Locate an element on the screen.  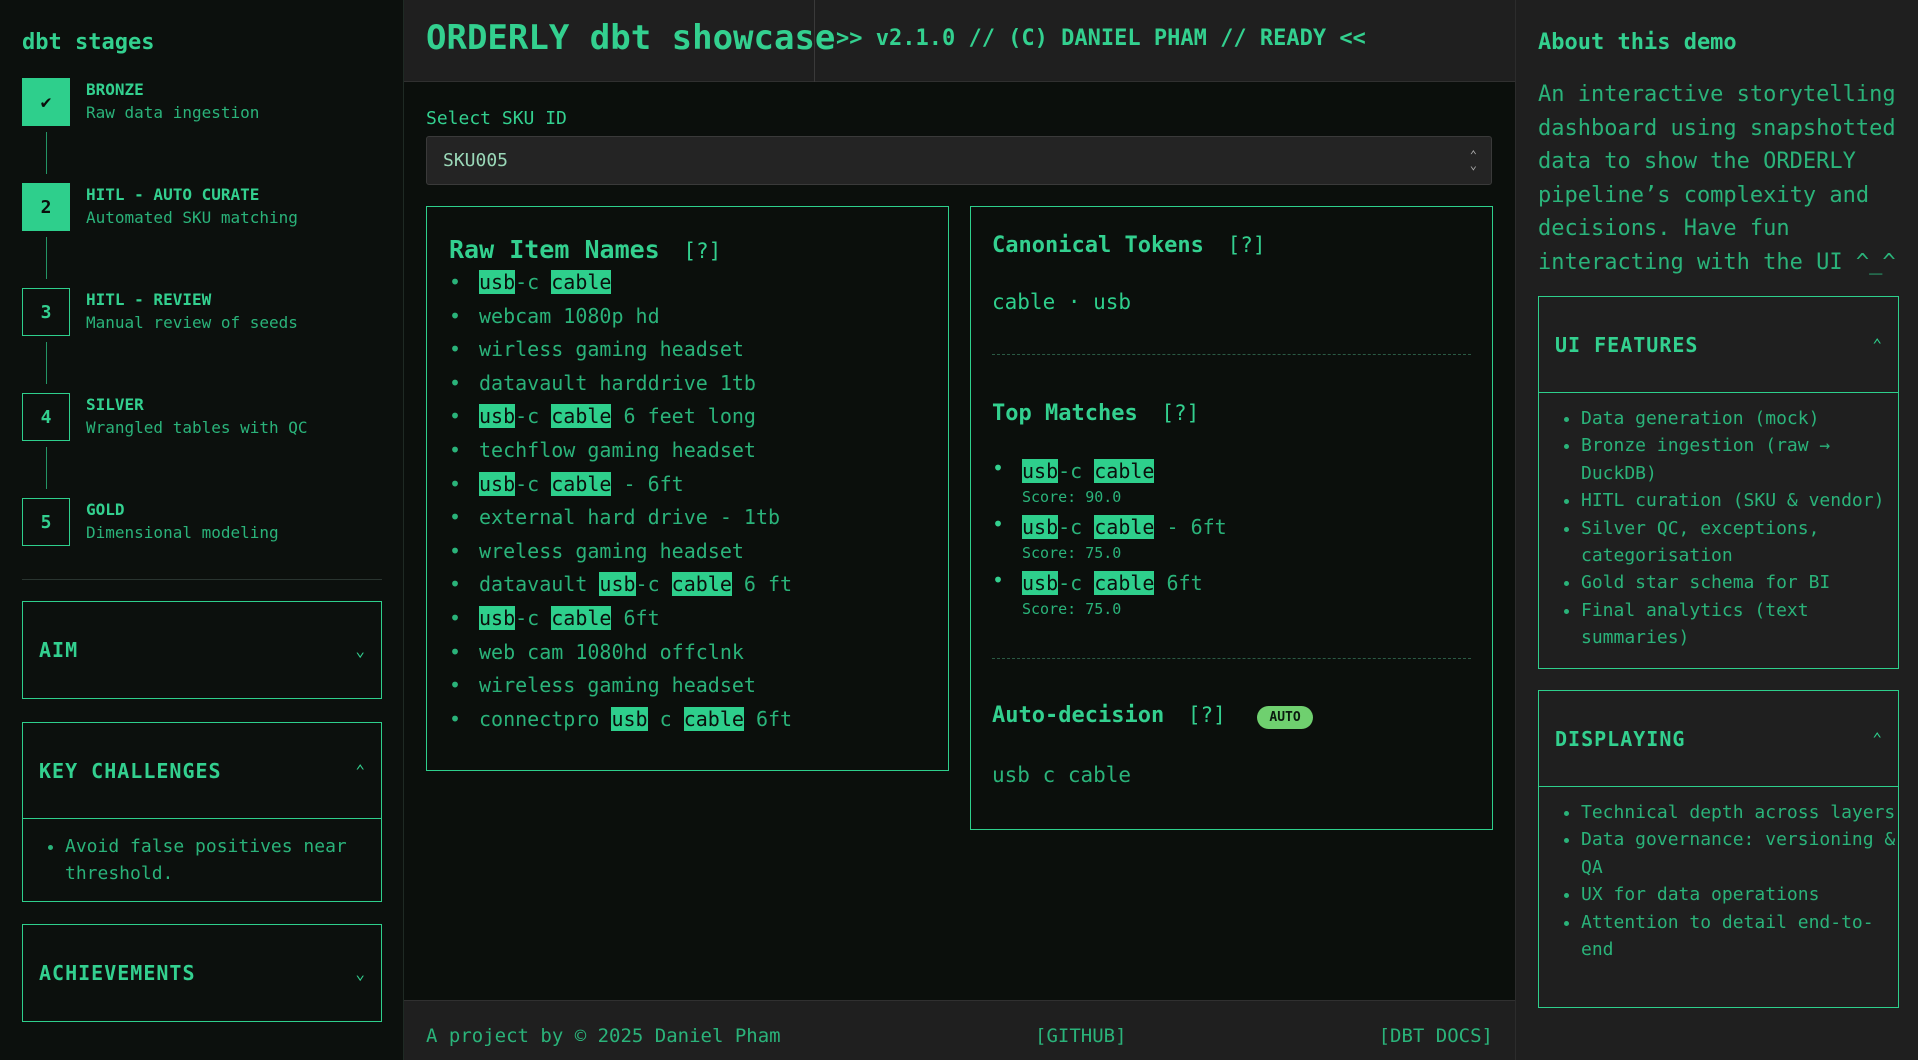
text-segment: datavault is located at coordinates (539, 584).